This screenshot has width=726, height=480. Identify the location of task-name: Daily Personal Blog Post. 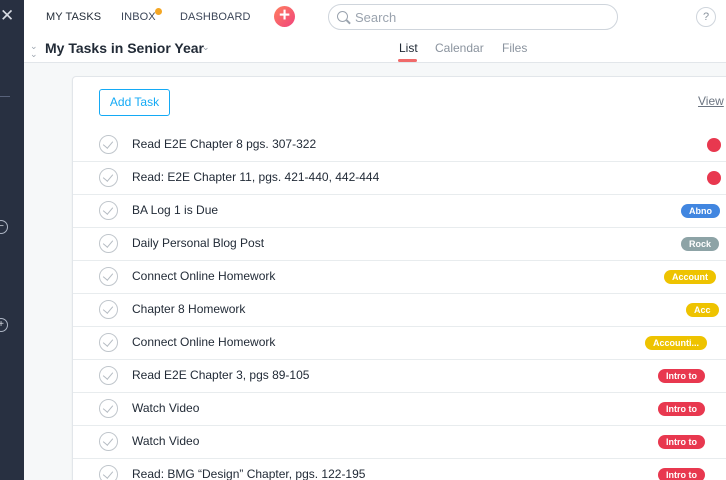
(198, 243).